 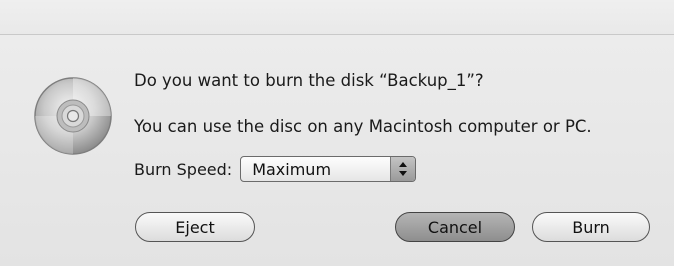 What do you see at coordinates (309, 80) in the screenshot?
I see `dialog-title: Do you want to burn the disk “Backup_1”?` at bounding box center [309, 80].